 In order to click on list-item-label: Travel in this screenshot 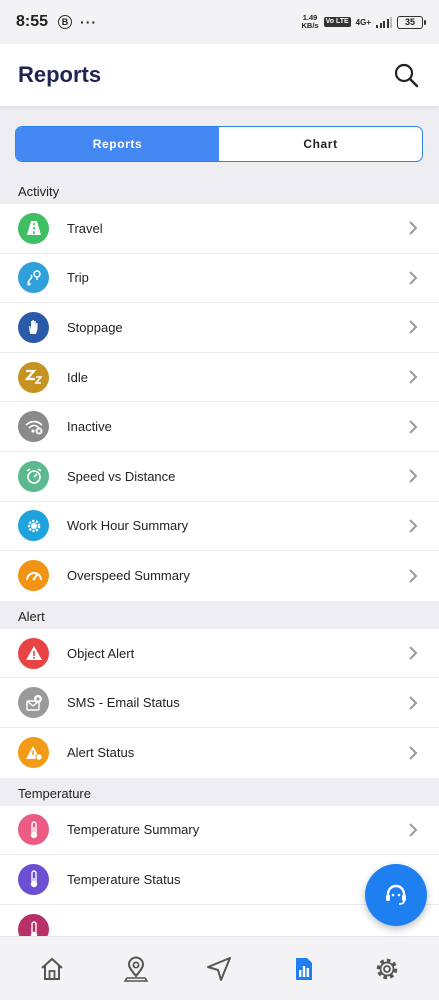, I will do `click(85, 228)`.